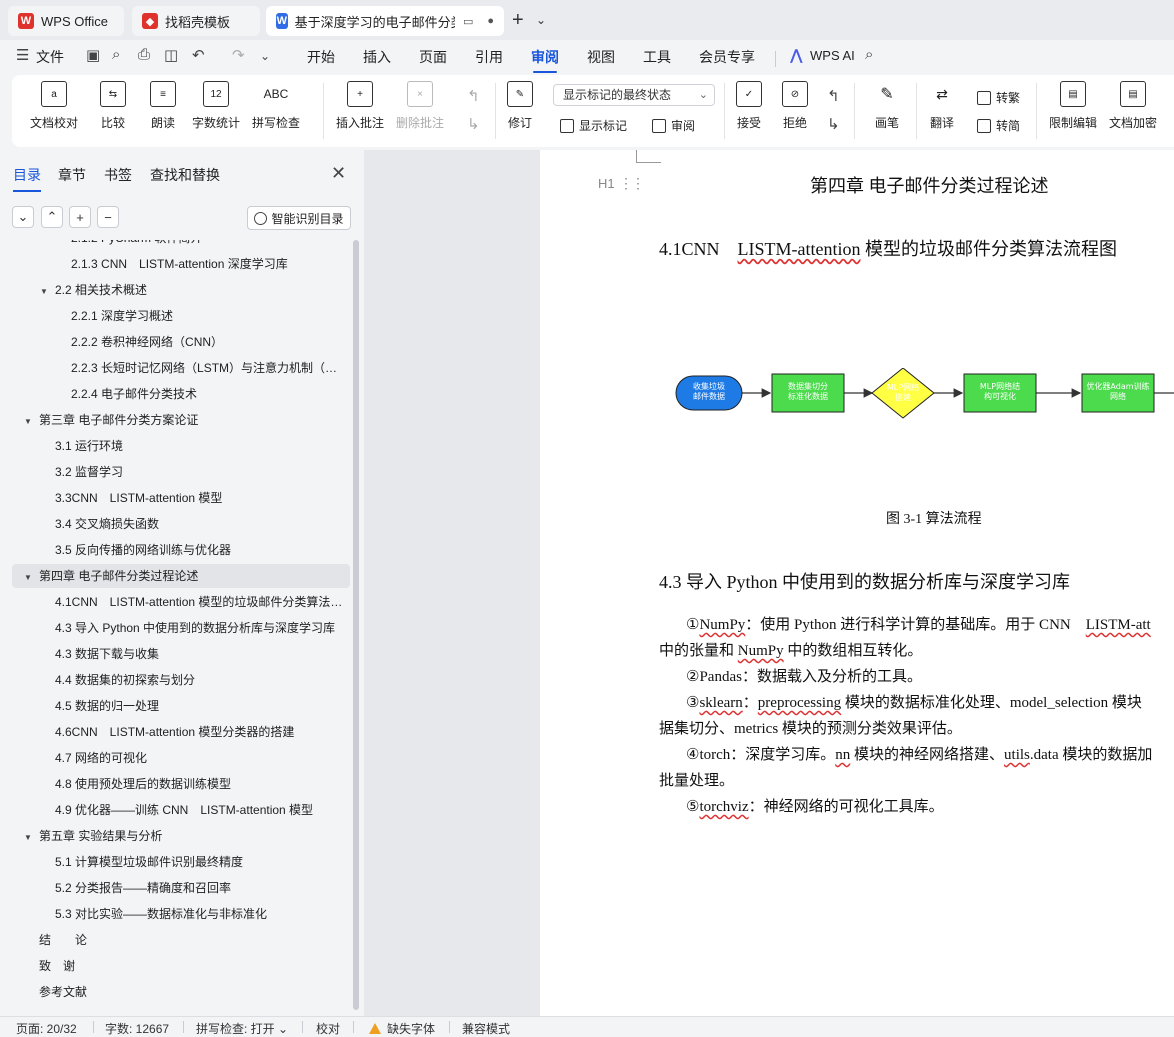 This screenshot has height=1037, width=1174. I want to click on collapse-down-button: ⌄, so click(23, 217).